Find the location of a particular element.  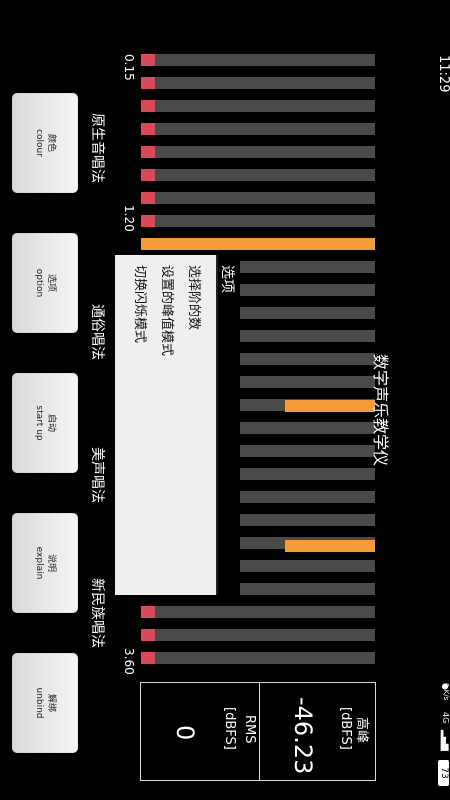

peak-label: 高峰 is located at coordinates (361, 730).